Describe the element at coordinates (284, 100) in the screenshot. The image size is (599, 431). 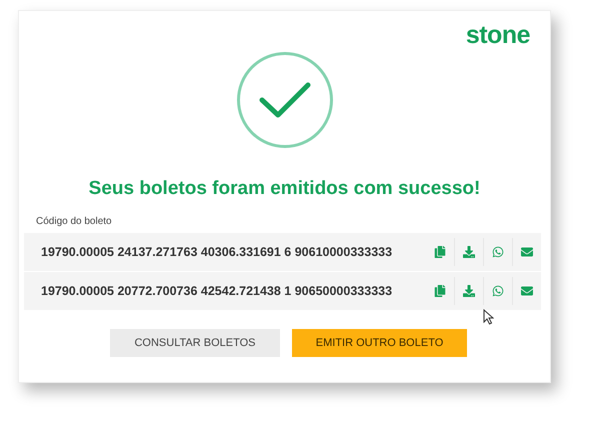
I see `success-icon` at that location.